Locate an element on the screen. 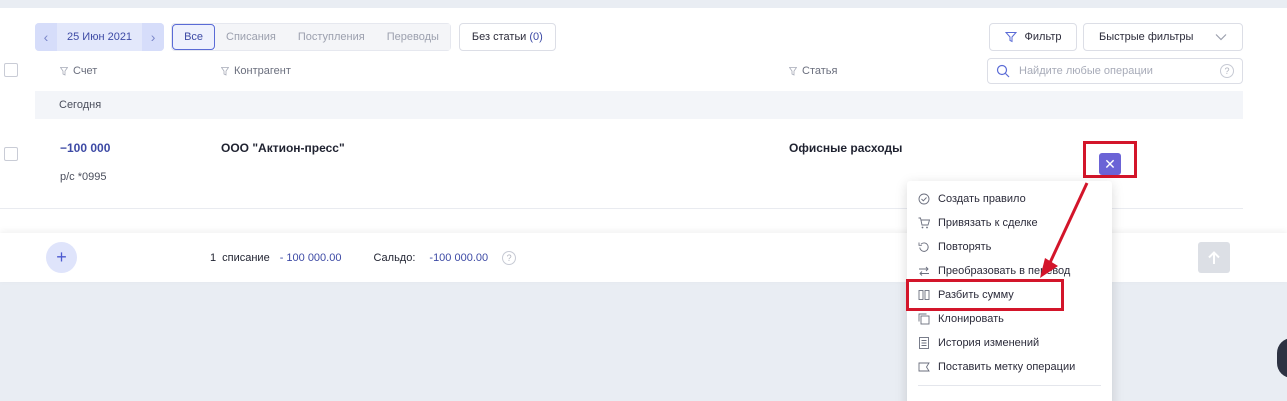 The width and height of the screenshot is (1287, 401). menu-item-clone: Клонировать is located at coordinates (961, 319).